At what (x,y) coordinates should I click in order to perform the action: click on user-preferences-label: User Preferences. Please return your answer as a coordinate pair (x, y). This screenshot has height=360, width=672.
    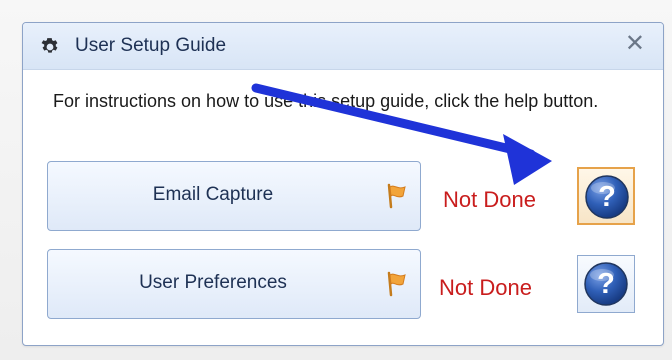
    Looking at the image, I should click on (213, 282).